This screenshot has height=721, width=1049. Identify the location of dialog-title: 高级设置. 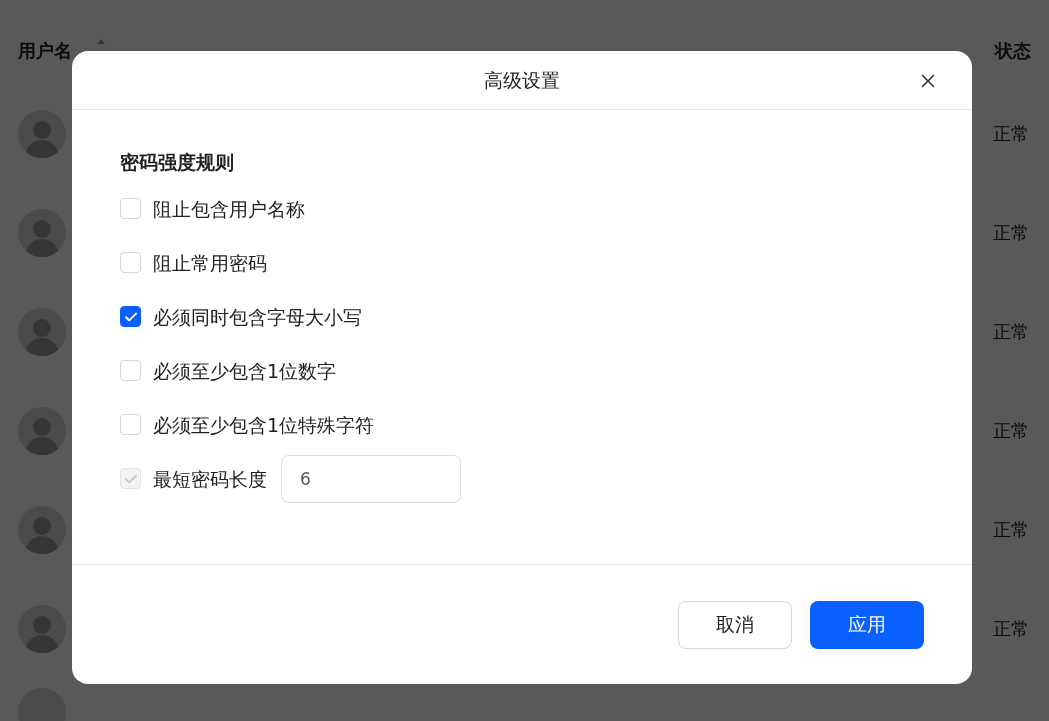
(522, 80).